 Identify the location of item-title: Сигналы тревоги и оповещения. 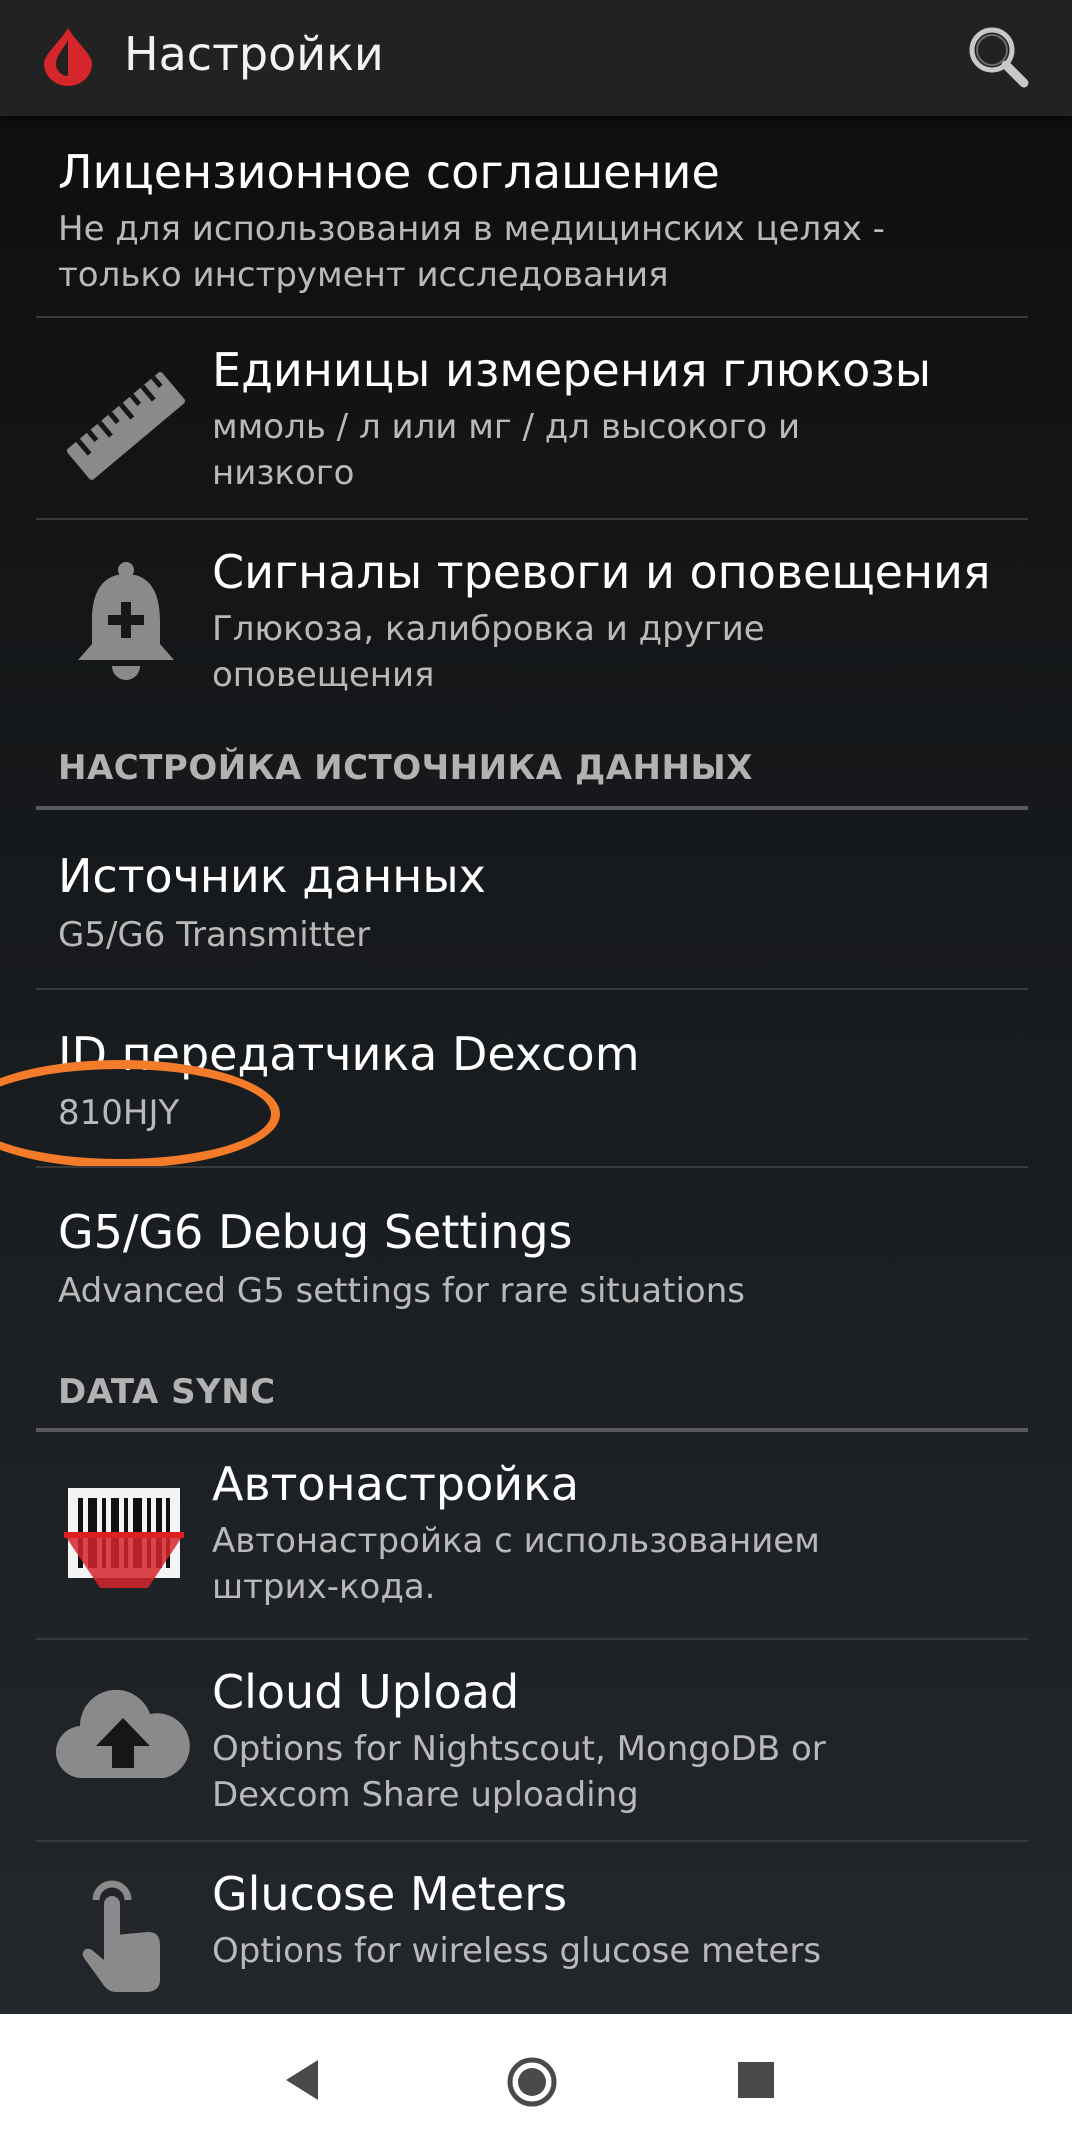
(601, 572).